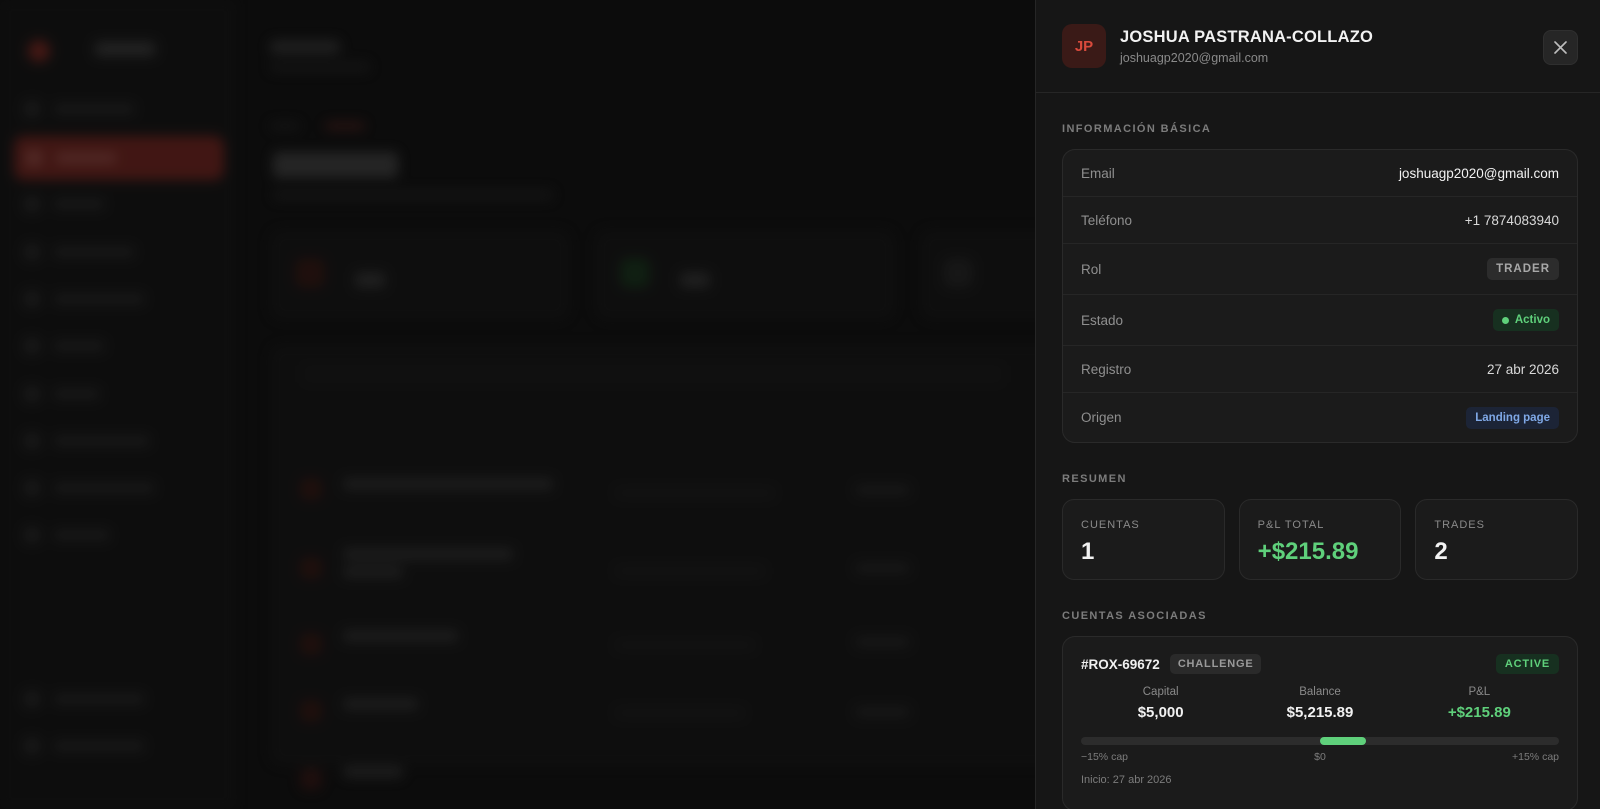  I want to click on metric-balance: Balance $5,215.89, so click(1319, 703).